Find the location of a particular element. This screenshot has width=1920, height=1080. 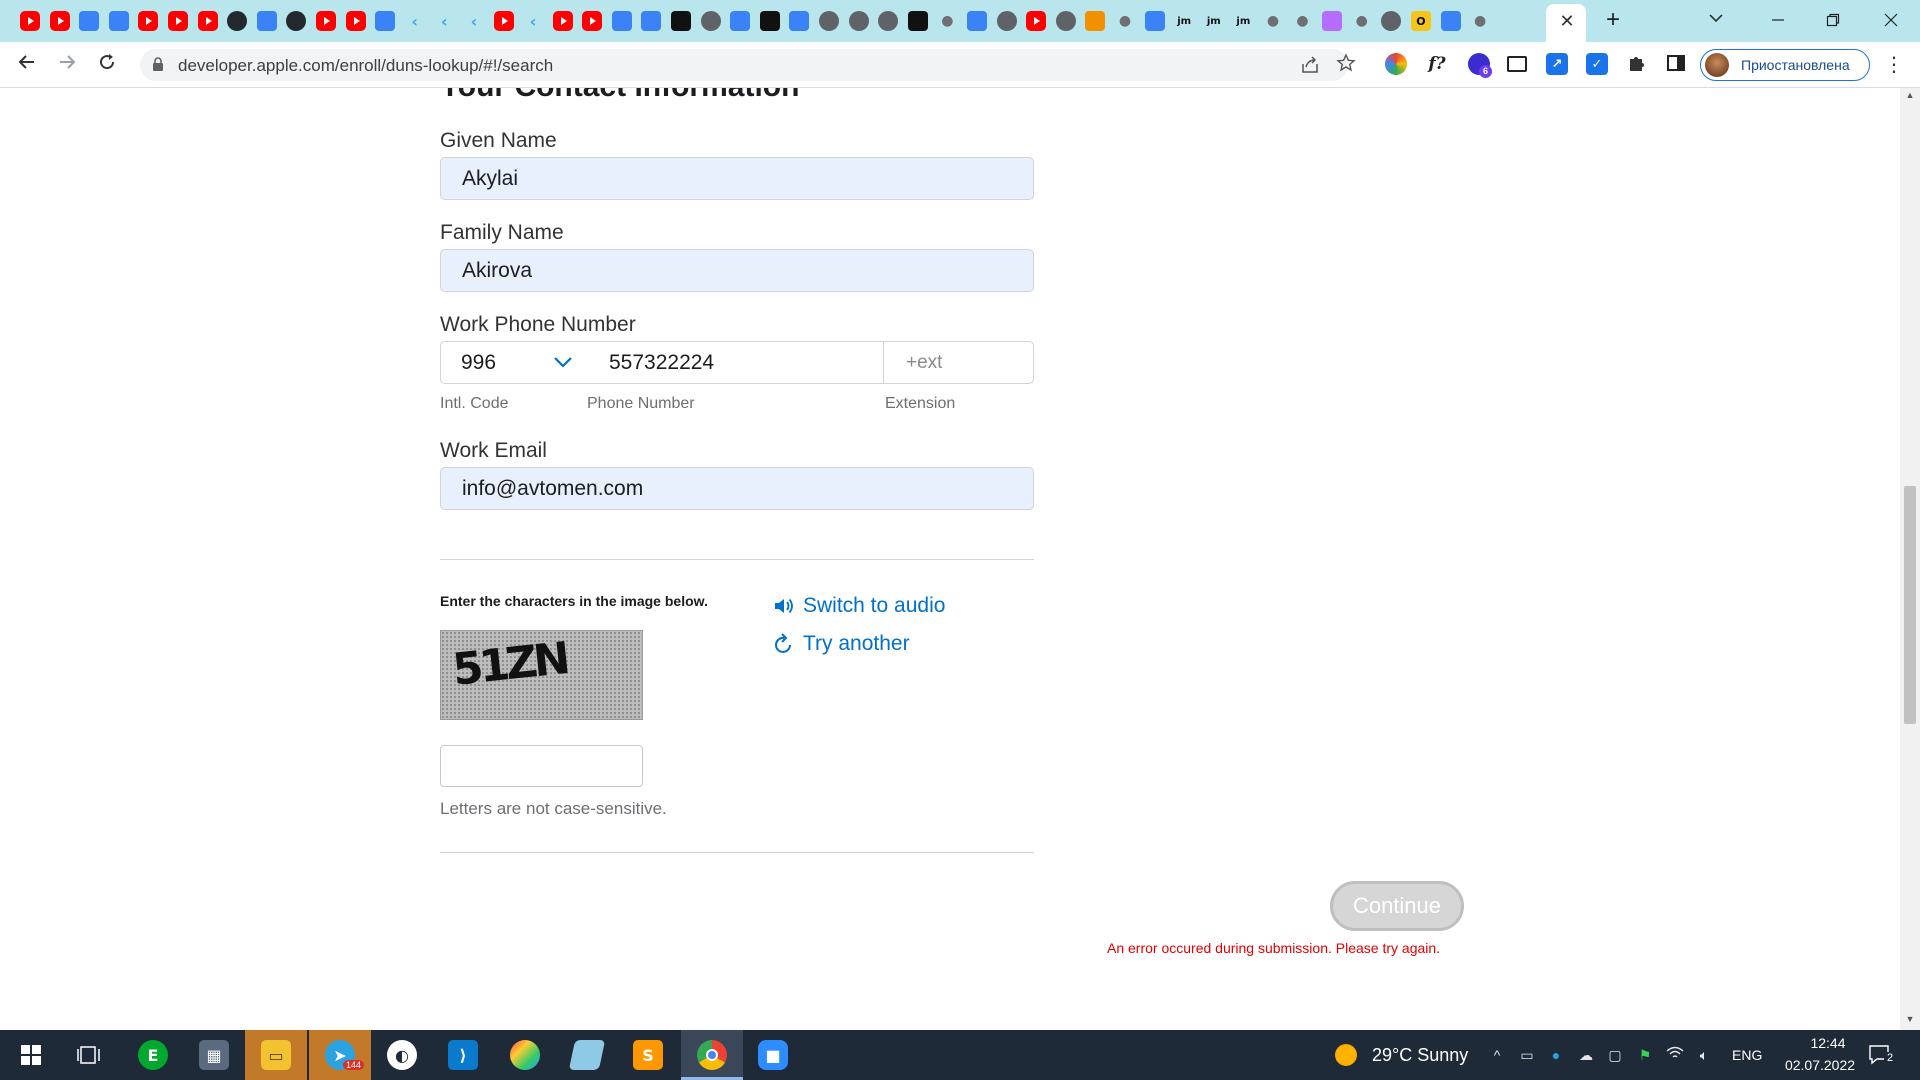

new-tab-button: + is located at coordinates (1613, 21).